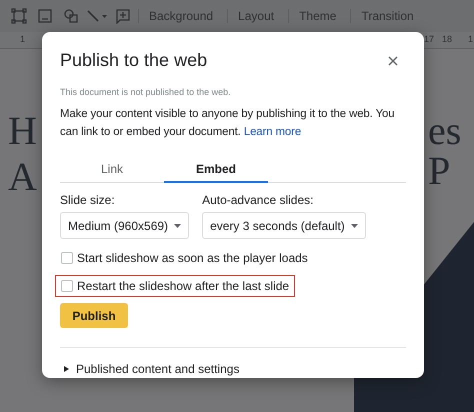 The height and width of the screenshot is (412, 474). Describe the element at coordinates (273, 132) in the screenshot. I see `learn-more-link: Learn more` at that location.